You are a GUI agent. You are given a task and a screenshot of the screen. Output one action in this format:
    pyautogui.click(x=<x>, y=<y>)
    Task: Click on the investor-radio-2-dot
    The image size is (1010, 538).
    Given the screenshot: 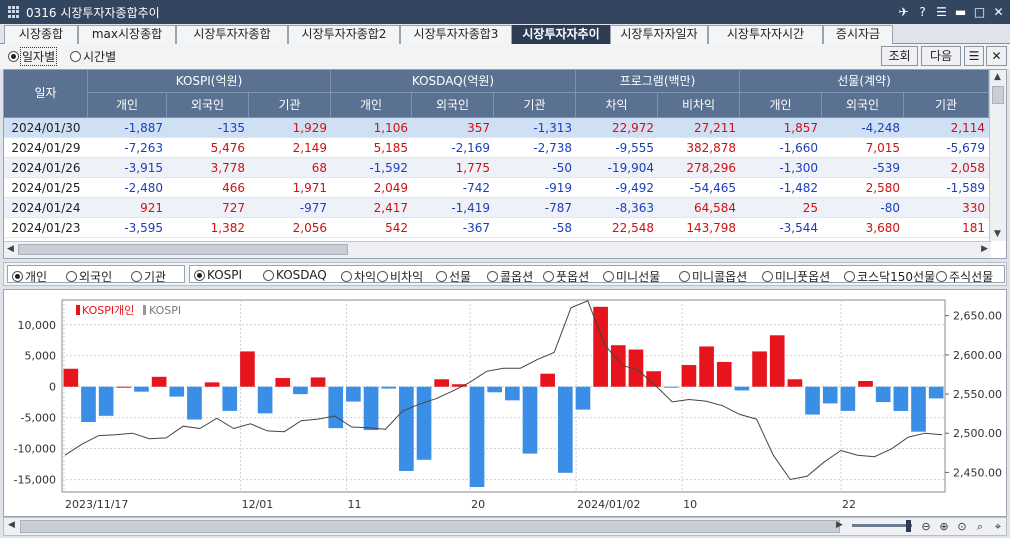 What is the action you would take?
    pyautogui.click(x=136, y=276)
    